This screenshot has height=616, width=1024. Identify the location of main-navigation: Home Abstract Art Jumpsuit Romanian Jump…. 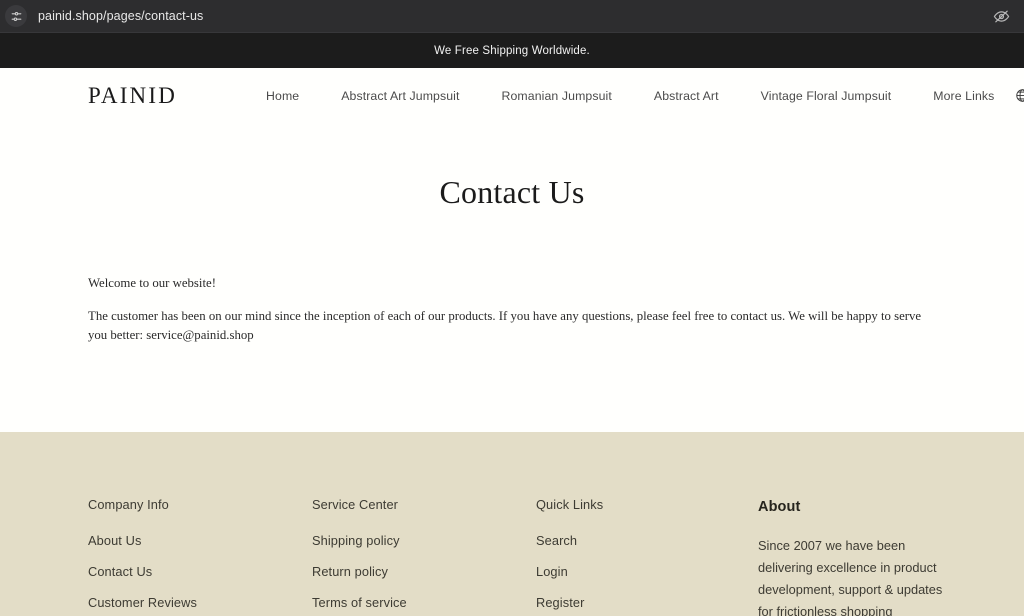
(630, 96).